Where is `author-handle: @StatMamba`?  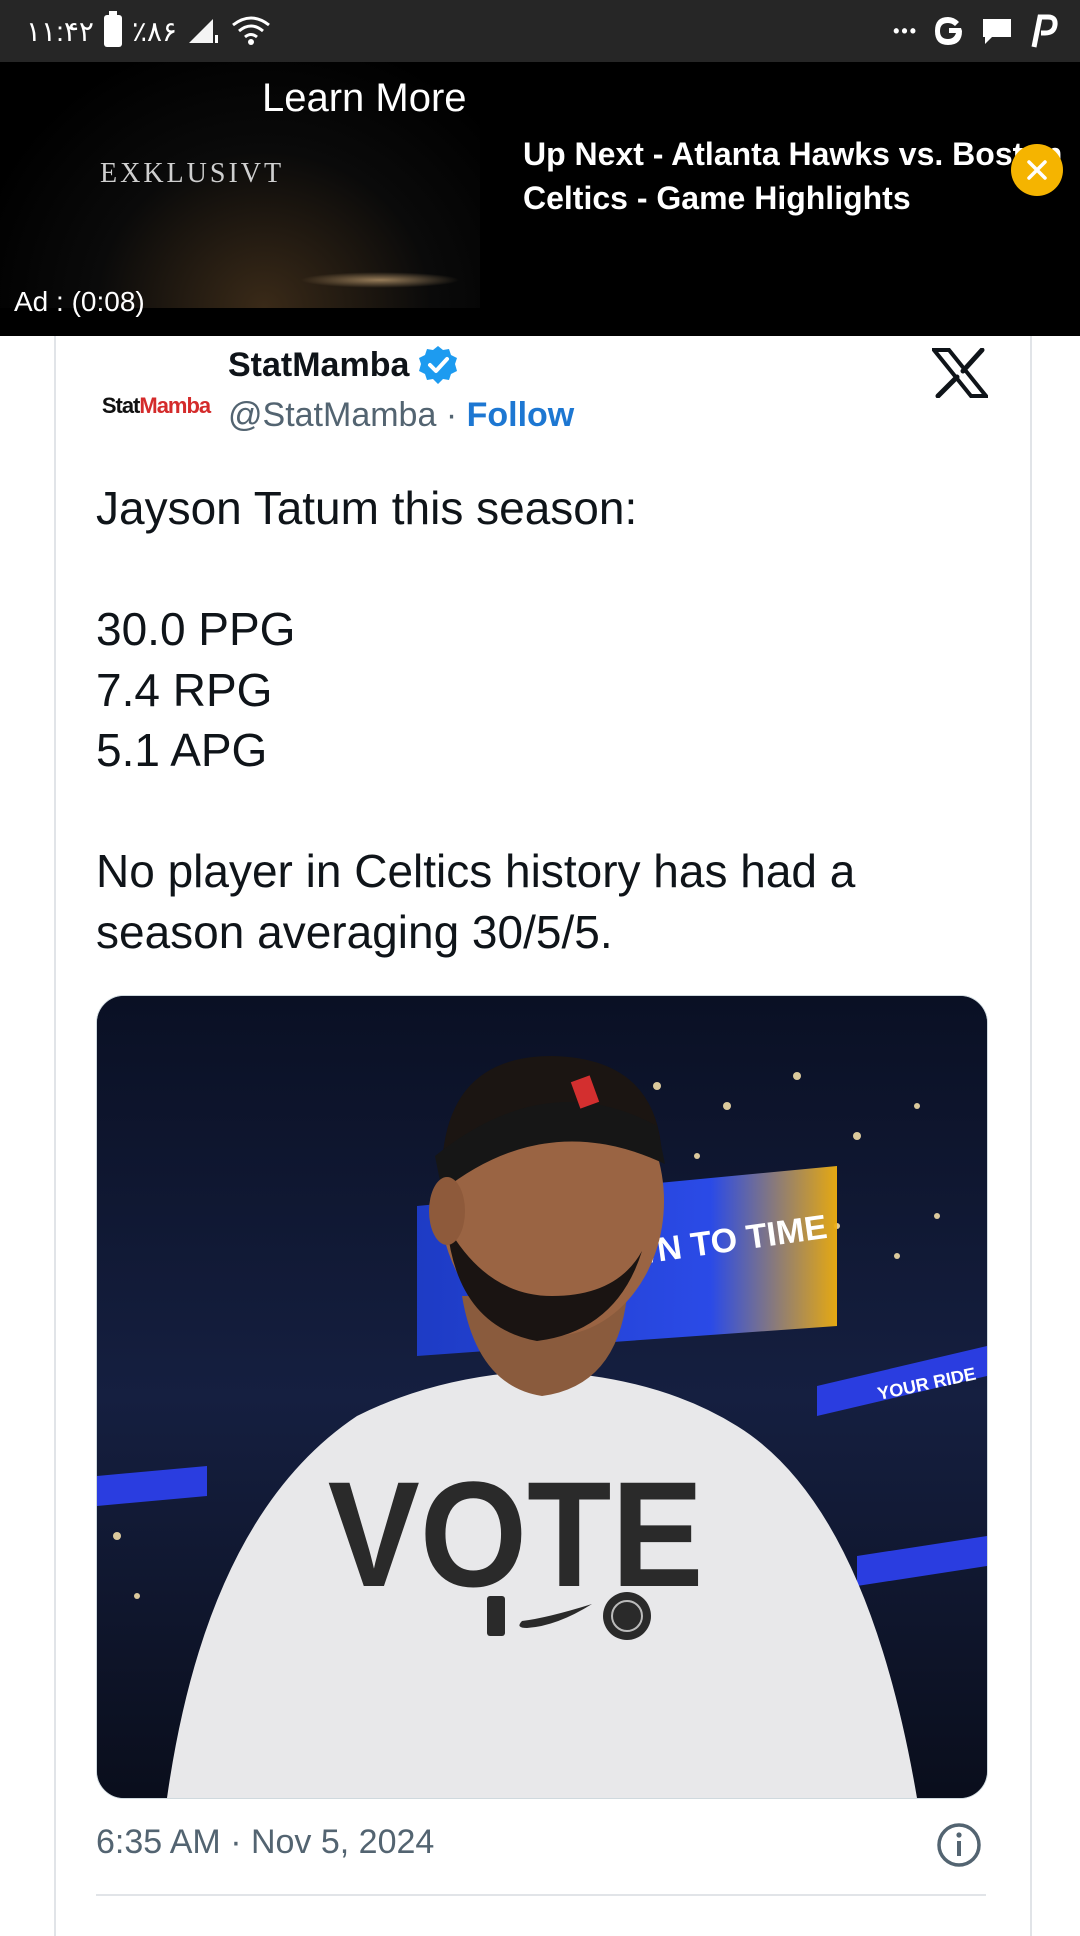
author-handle: @StatMamba is located at coordinates (332, 415).